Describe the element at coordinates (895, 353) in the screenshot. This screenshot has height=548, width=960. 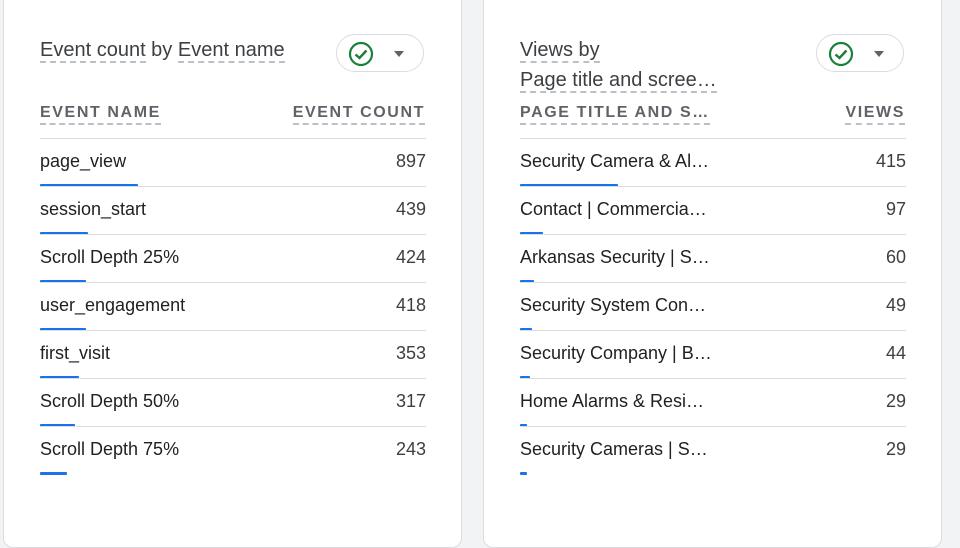
I see `row-value: 44` at that location.